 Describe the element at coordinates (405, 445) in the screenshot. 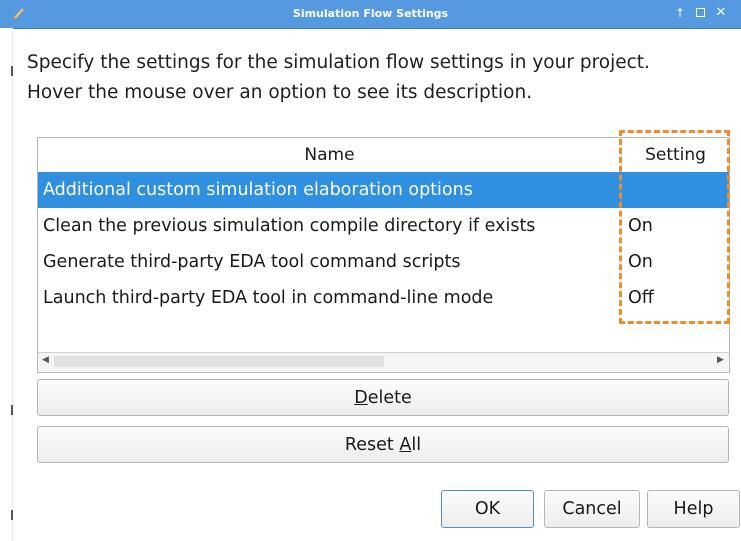

I see `reset-all-mnemonic: A` at that location.